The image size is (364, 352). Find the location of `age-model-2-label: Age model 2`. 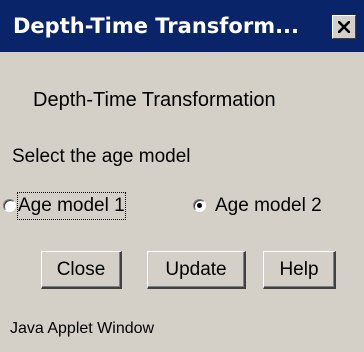

age-model-2-label: Age model 2 is located at coordinates (268, 206).